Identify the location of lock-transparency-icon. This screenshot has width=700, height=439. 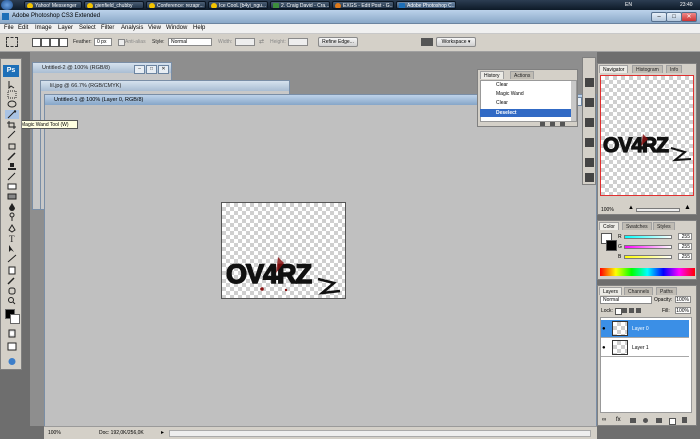
(618, 311).